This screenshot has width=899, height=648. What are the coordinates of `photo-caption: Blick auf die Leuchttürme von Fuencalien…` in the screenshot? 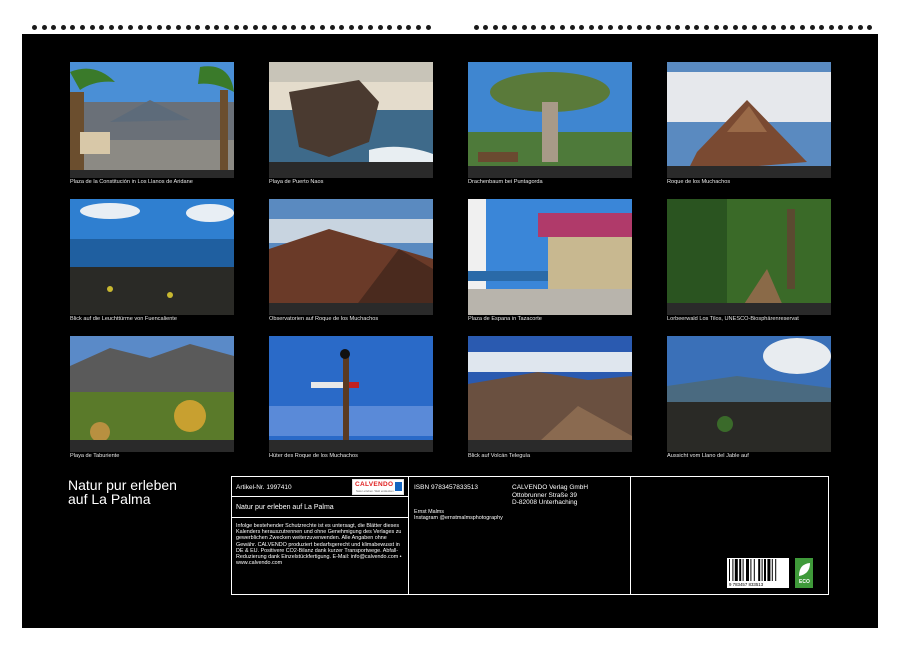 It's located at (123, 319).